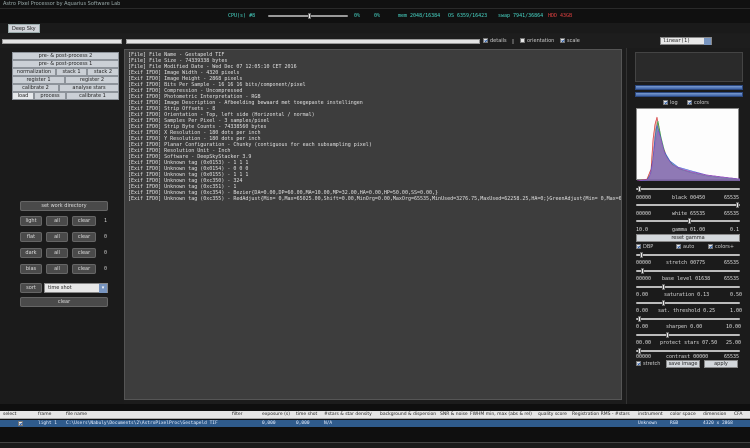  I want to click on orientation-checkbox, so click(522, 40).